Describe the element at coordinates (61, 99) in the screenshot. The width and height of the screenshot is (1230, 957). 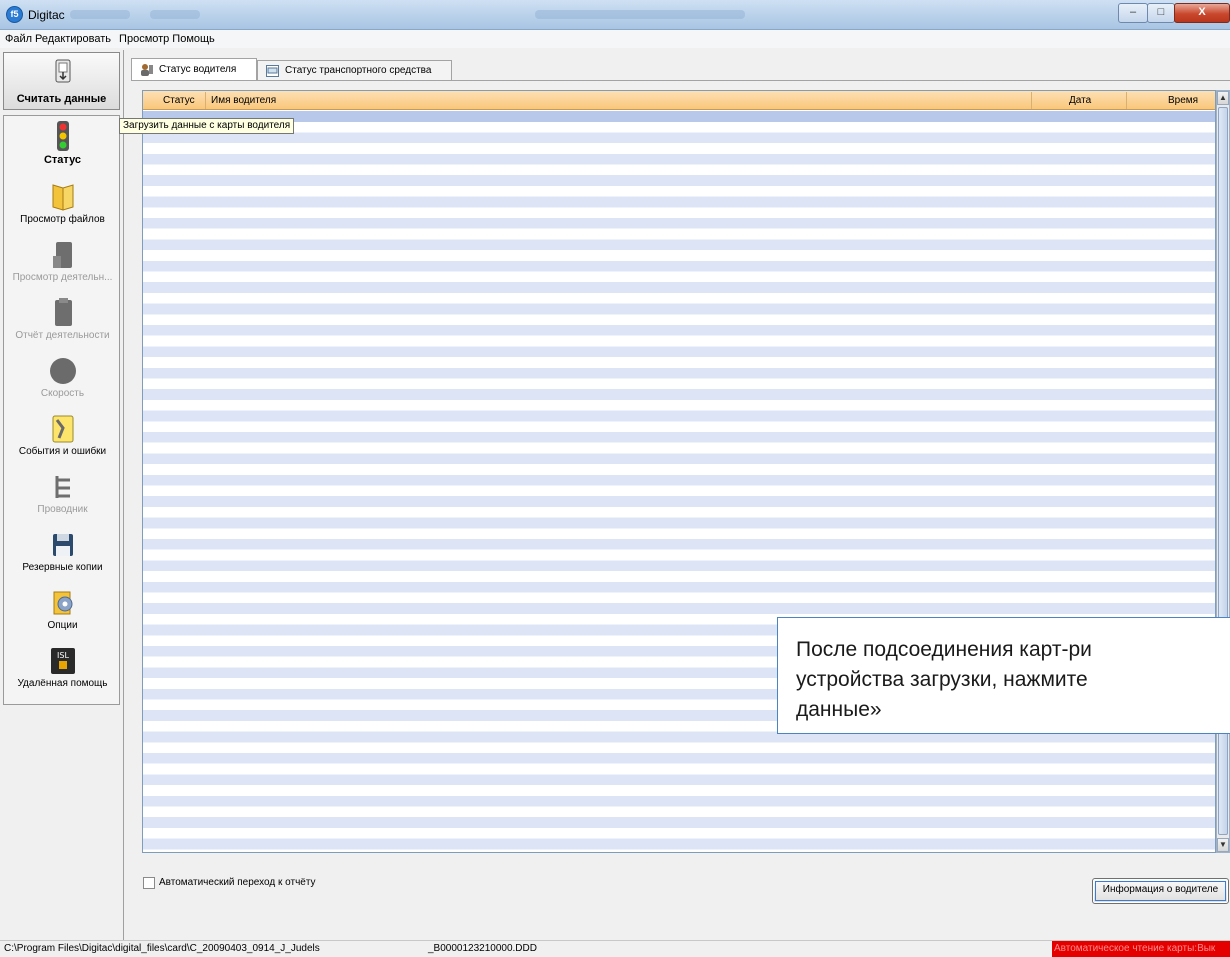
I see `read-data-label: Считать данные` at that location.